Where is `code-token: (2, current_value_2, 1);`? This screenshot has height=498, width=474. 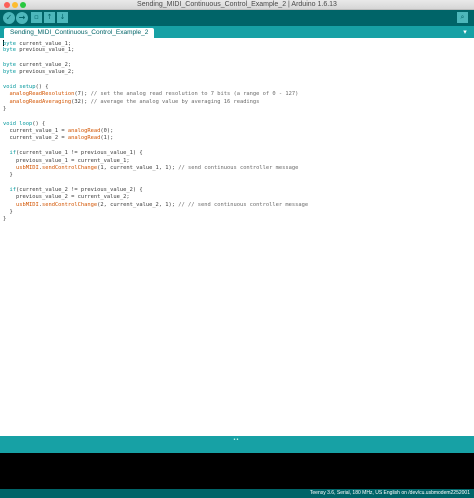
code-token: (2, current_value_2, 1); is located at coordinates (138, 204).